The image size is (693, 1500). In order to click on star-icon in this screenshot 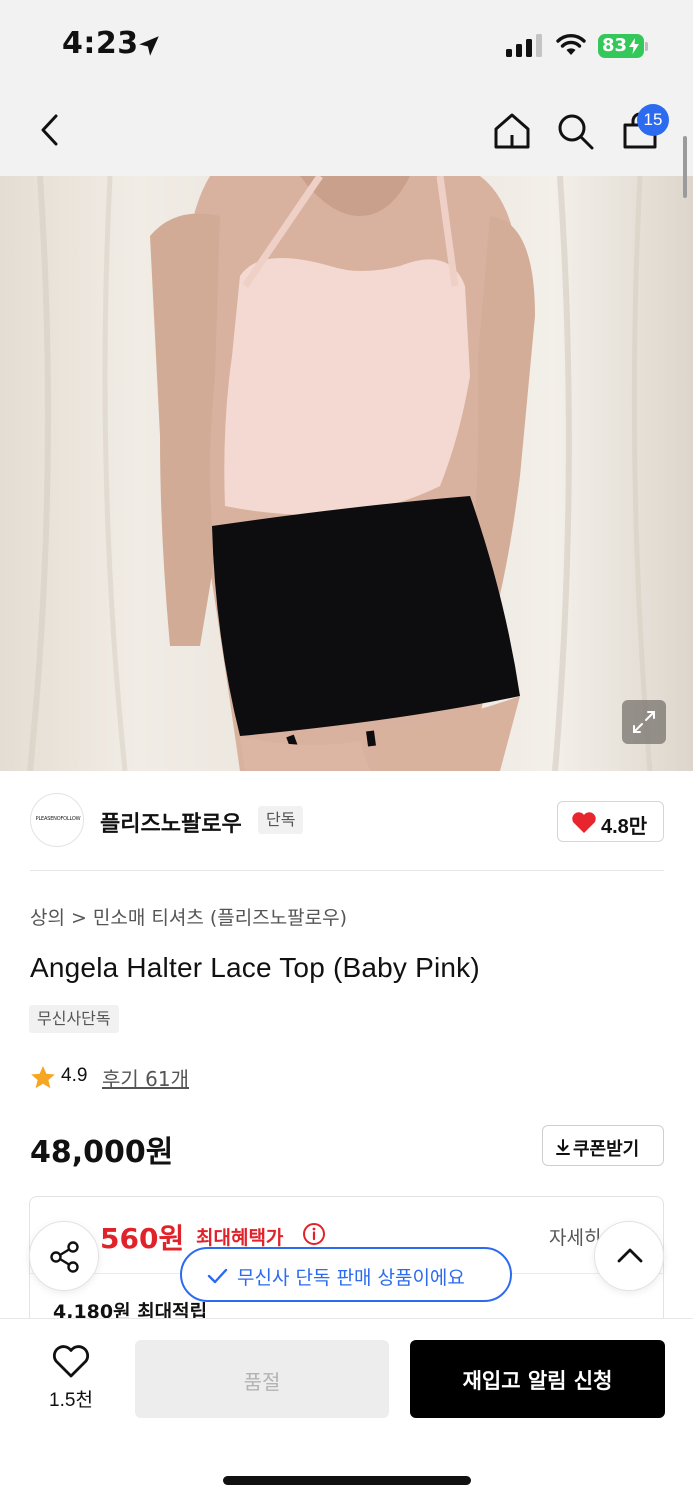, I will do `click(43, 1077)`.